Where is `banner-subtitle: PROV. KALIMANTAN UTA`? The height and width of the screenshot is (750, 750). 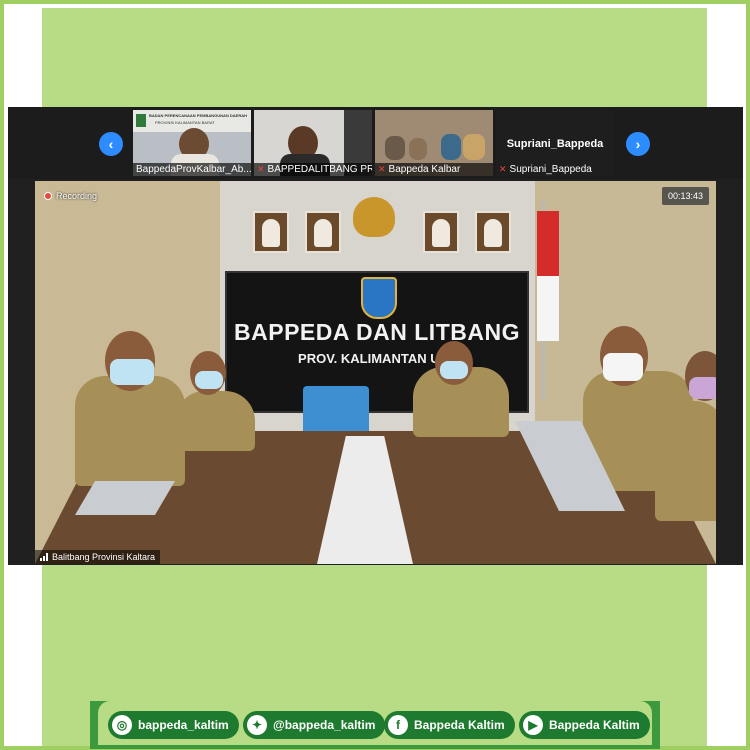 banner-subtitle: PROV. KALIMANTAN UTA is located at coordinates (377, 358).